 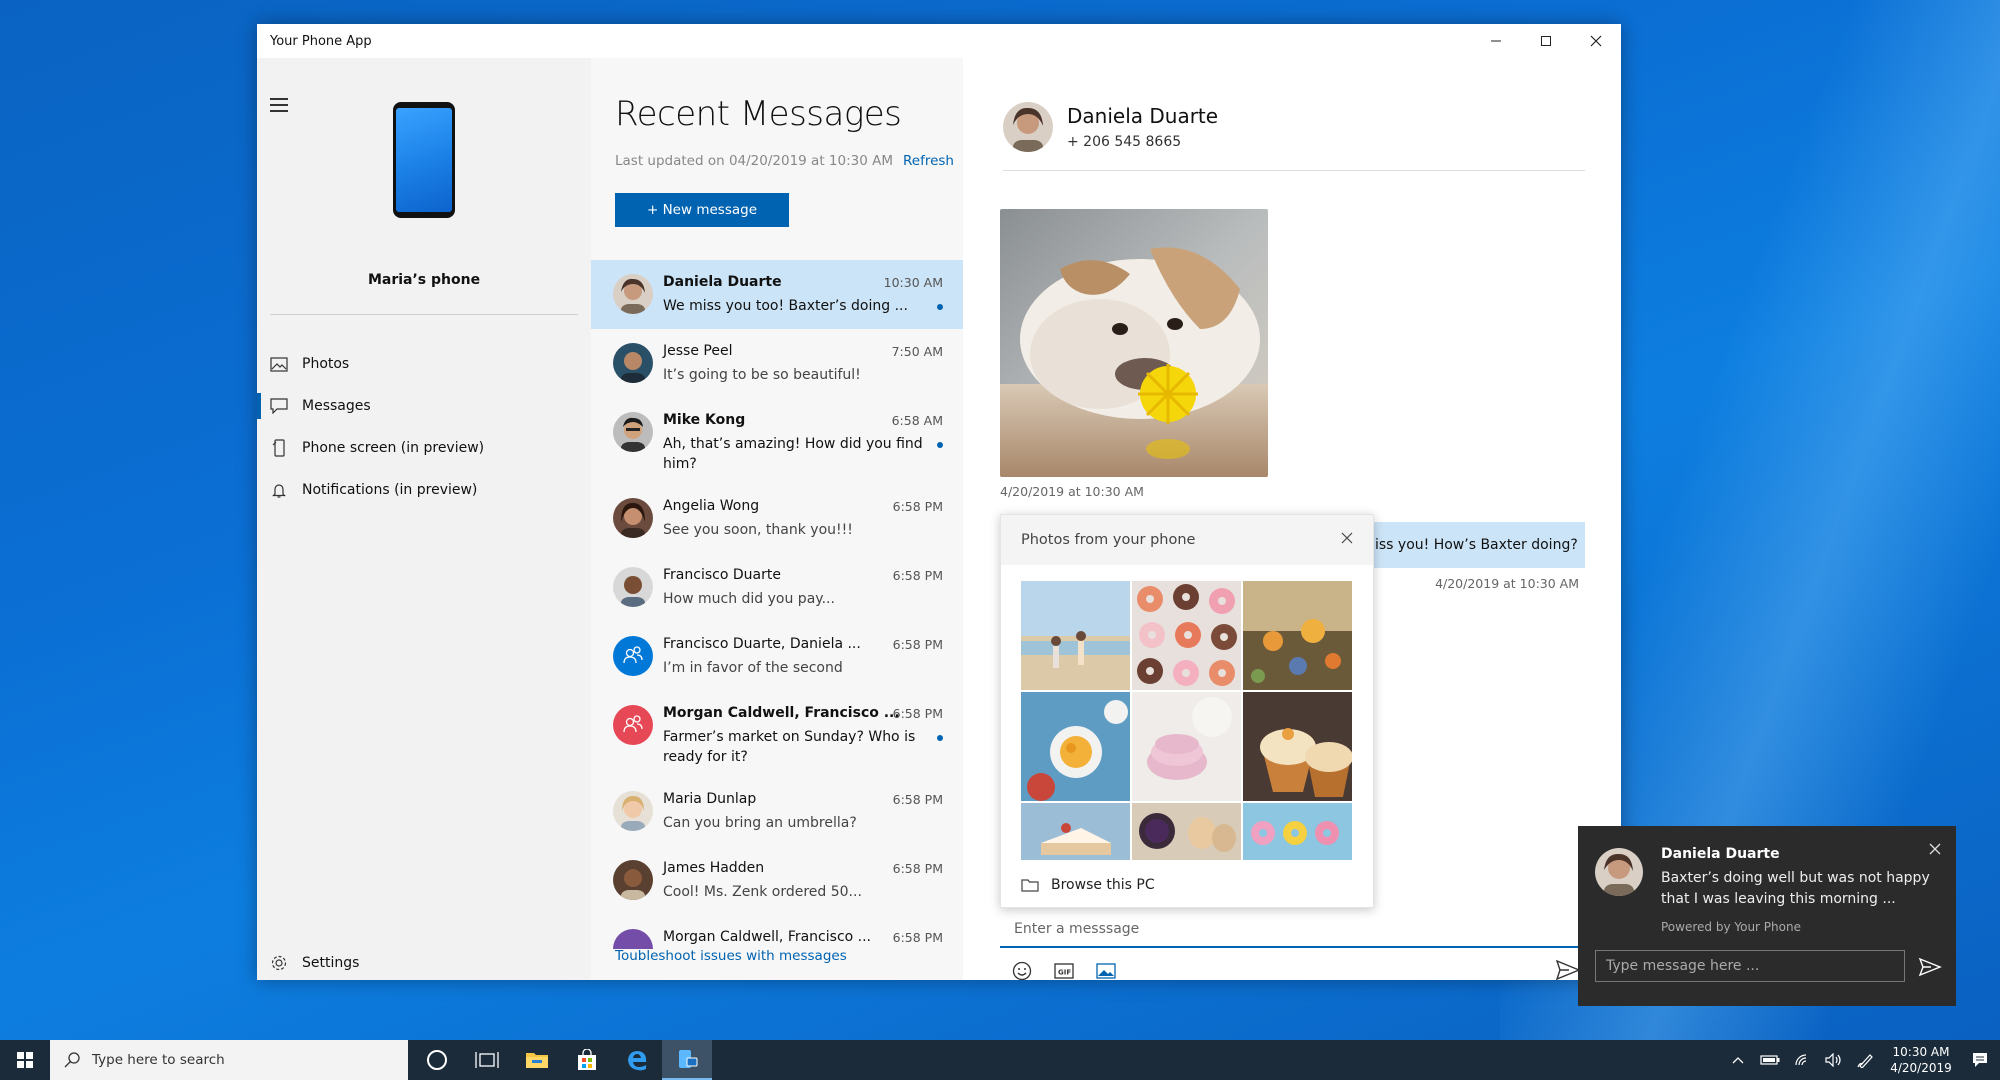 I want to click on battery-icon, so click(x=1770, y=1060).